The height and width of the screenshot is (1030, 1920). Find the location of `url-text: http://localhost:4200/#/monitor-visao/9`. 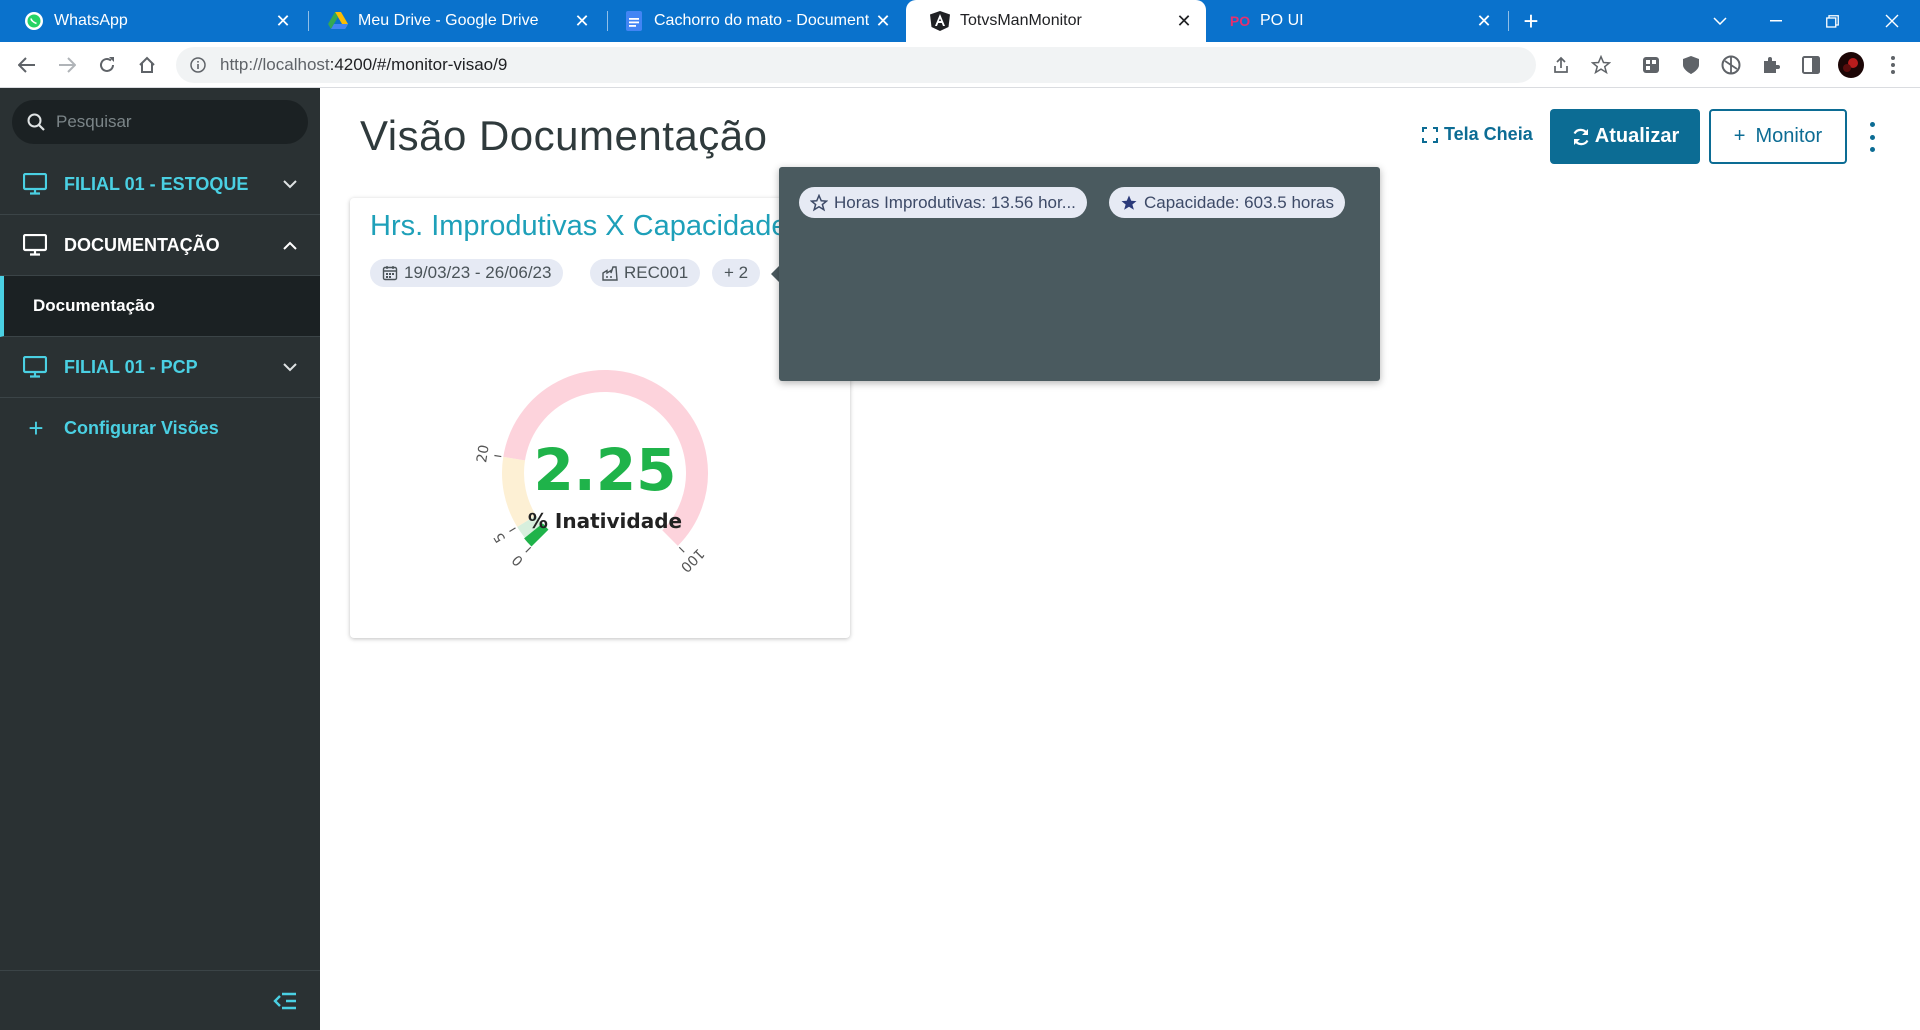

url-text: http://localhost:4200/#/monitor-visao/9 is located at coordinates (363, 65).